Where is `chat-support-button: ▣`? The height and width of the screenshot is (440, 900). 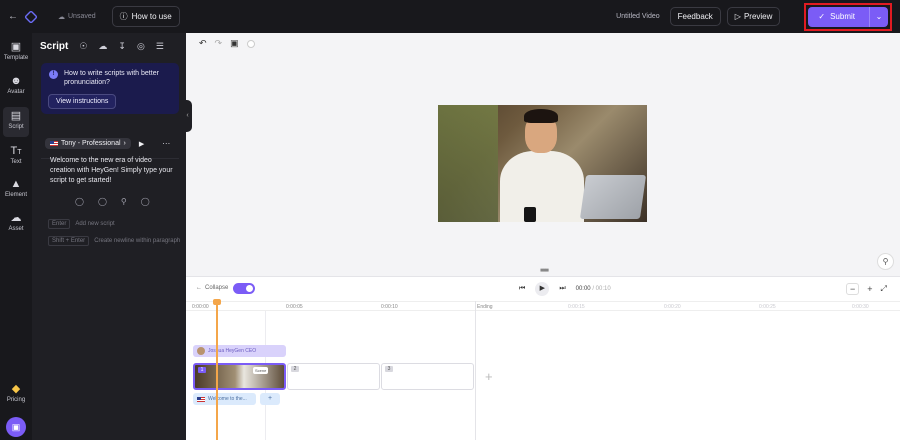 chat-support-button: ▣ is located at coordinates (16, 427).